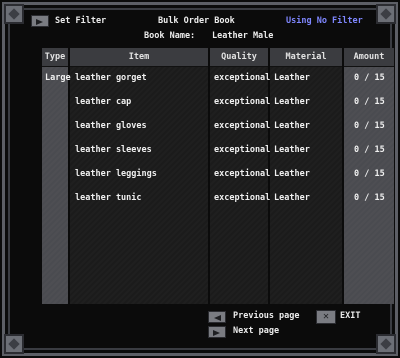 The image size is (400, 358). Describe the element at coordinates (81, 21) in the screenshot. I see `set-filter-label: Set Filter` at that location.